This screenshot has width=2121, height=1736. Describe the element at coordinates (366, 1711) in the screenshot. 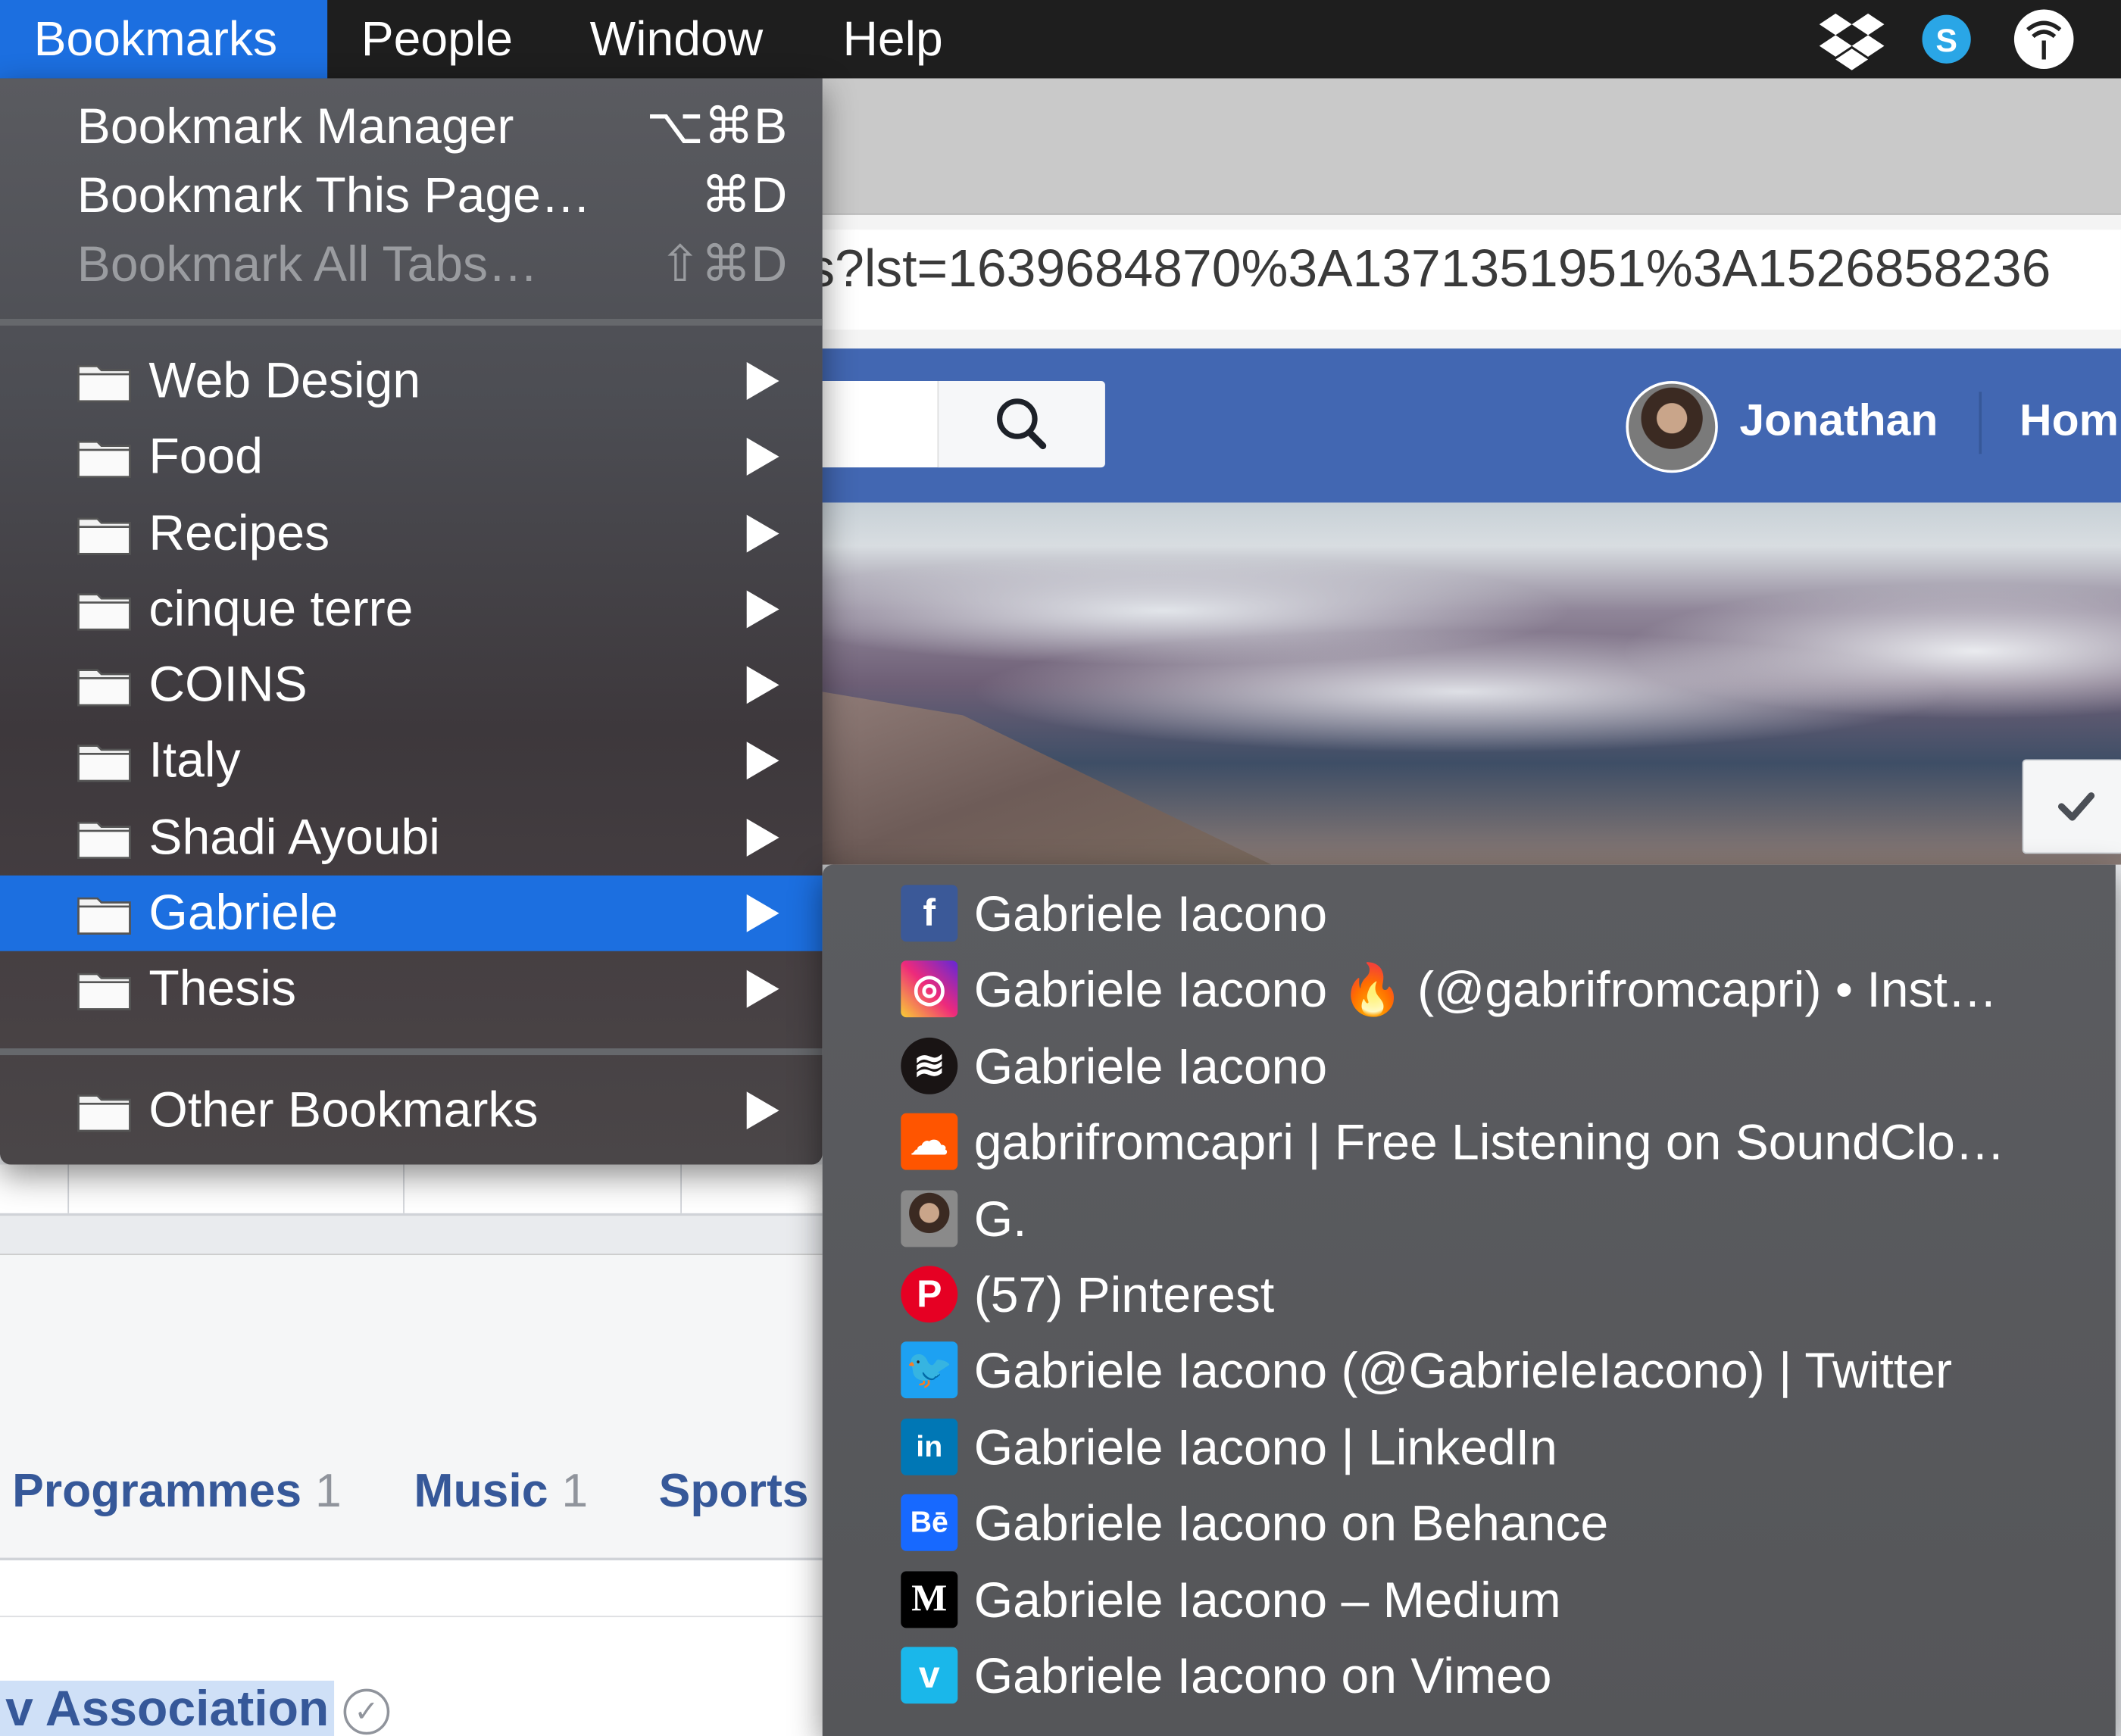

I see `verified-check-icon: ✓` at that location.